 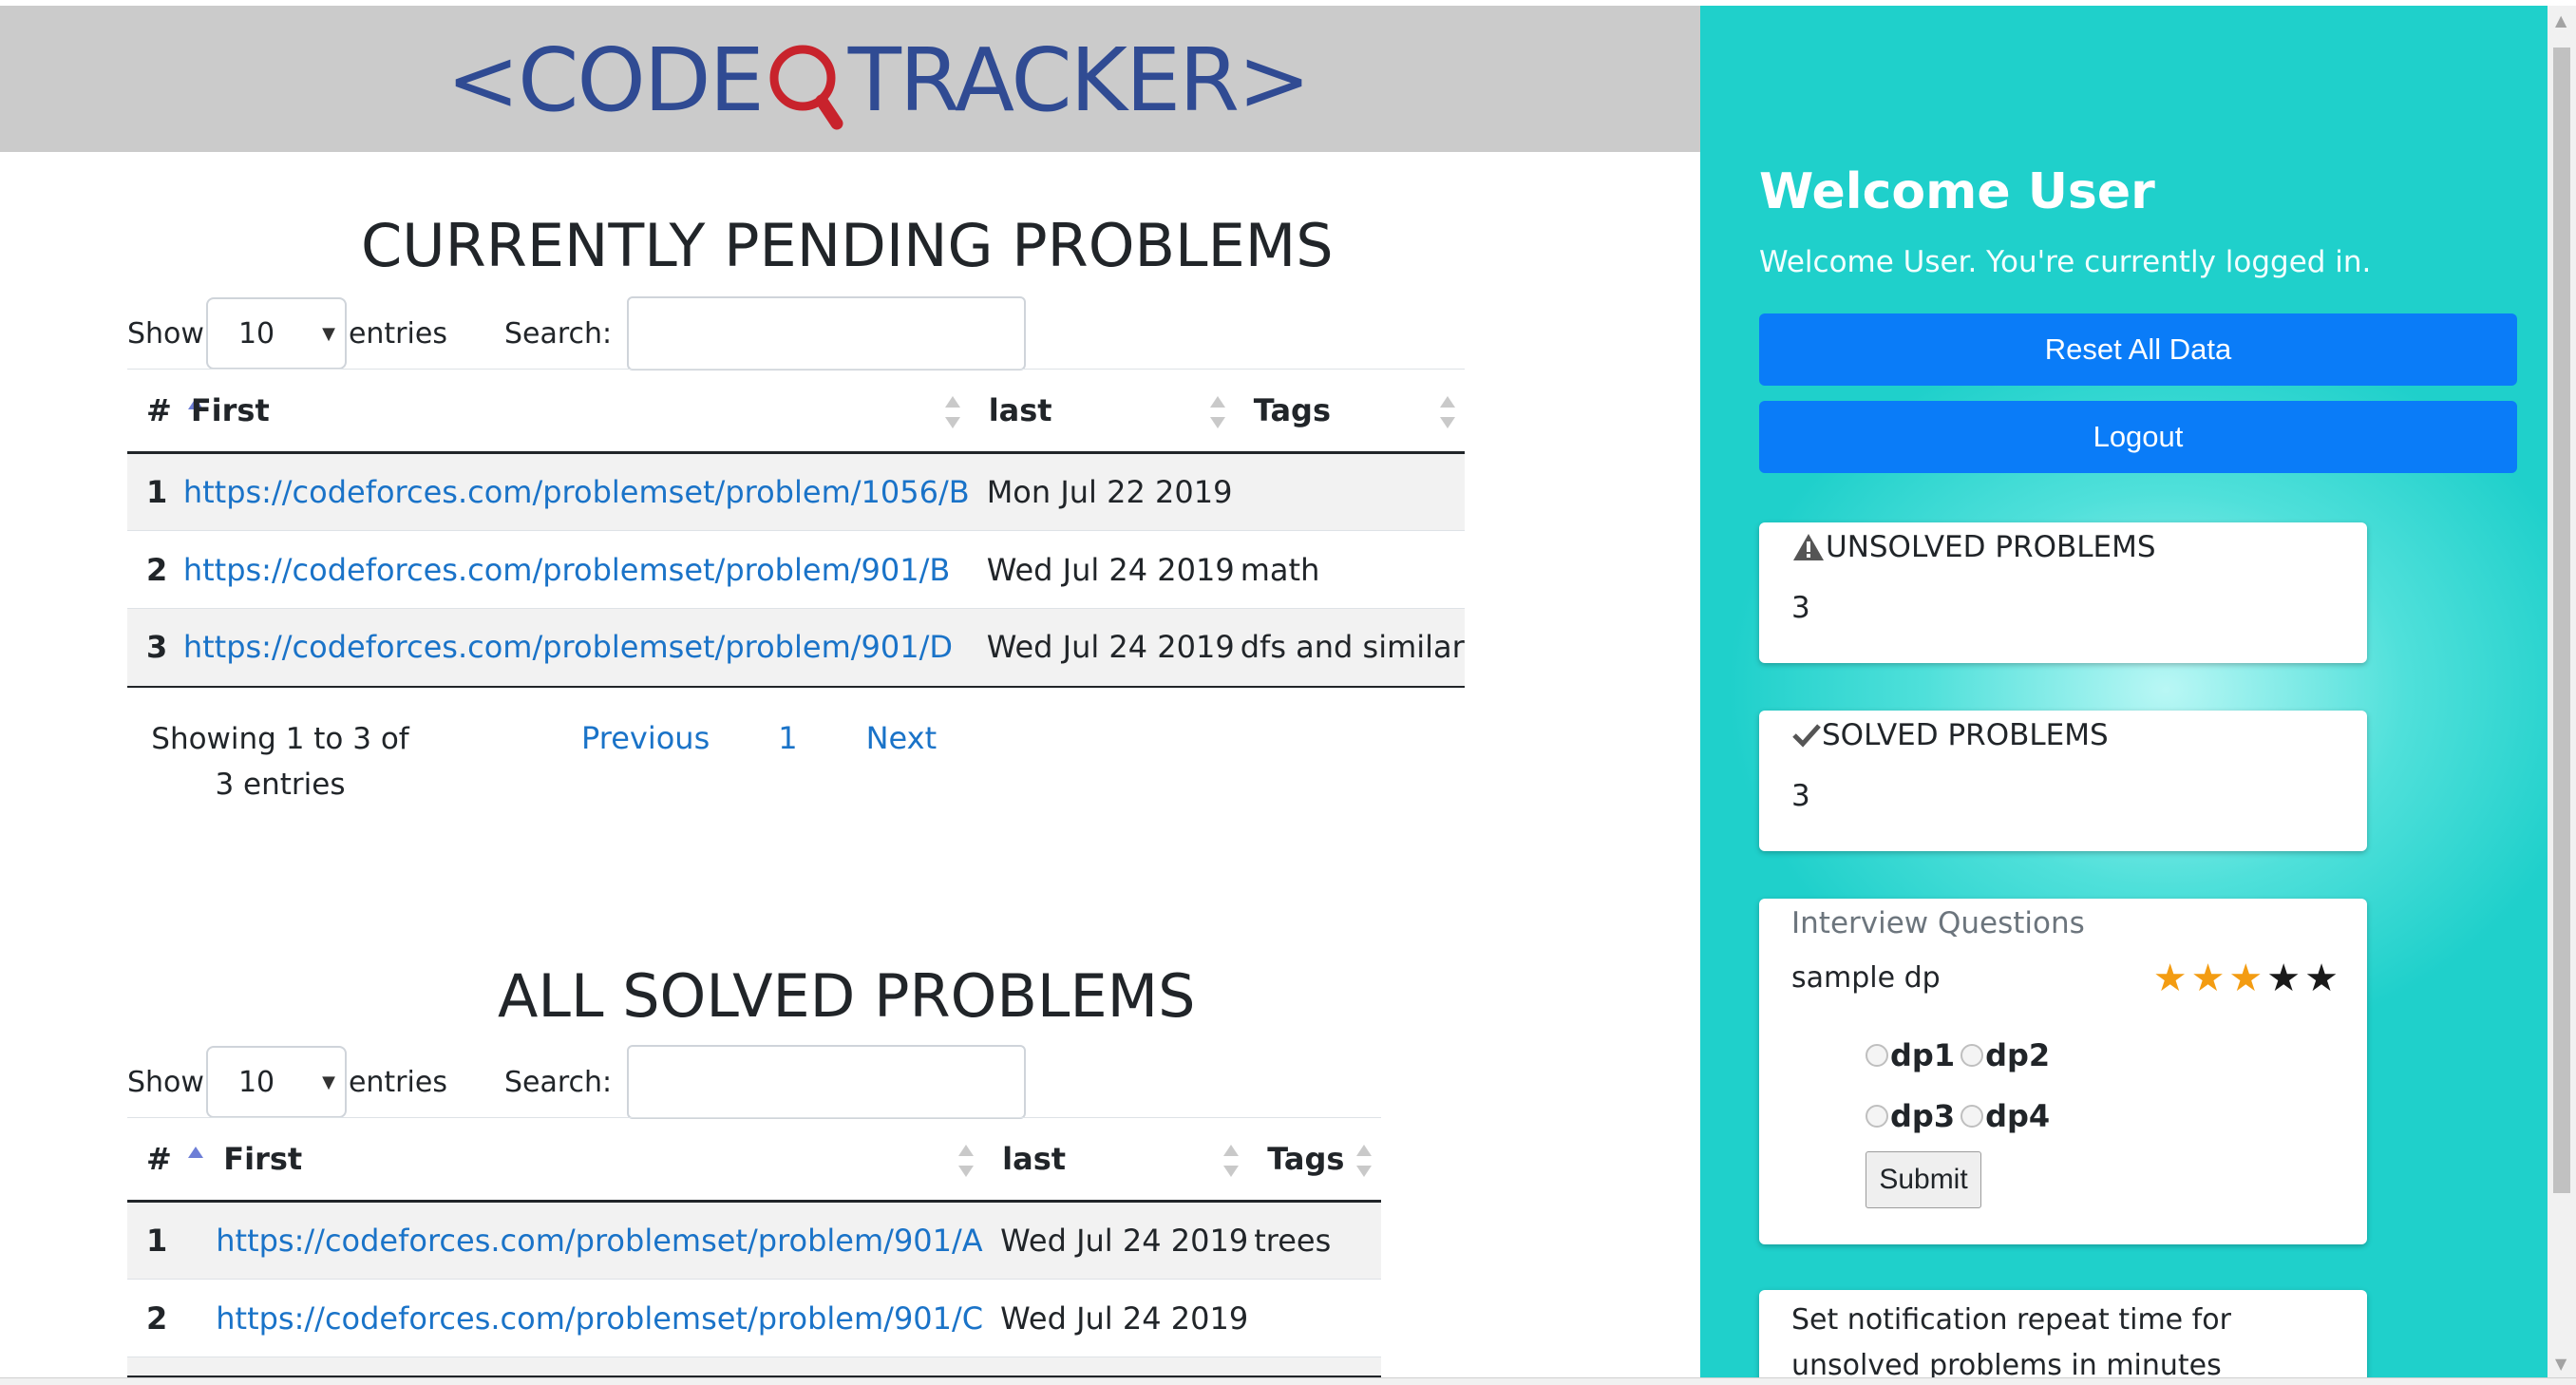 I want to click on row-number: 3, so click(x=149, y=648).